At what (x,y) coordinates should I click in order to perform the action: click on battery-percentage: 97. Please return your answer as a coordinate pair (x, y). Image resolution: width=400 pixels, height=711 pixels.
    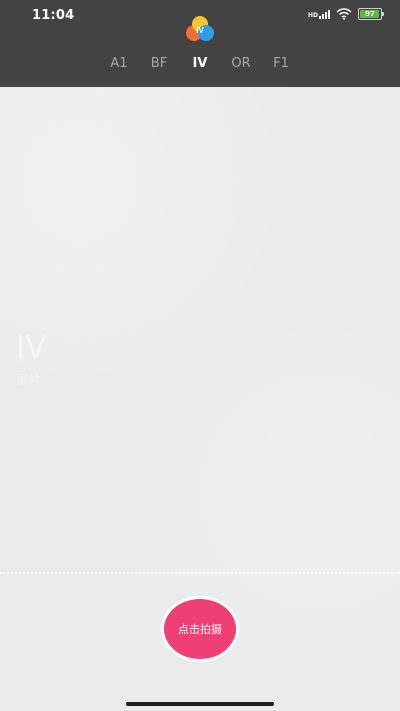
    Looking at the image, I should click on (370, 14).